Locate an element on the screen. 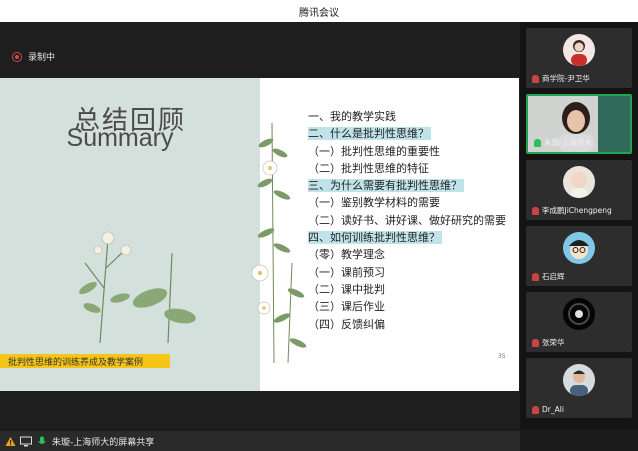  avatar-woman-red-icon is located at coordinates (579, 50).